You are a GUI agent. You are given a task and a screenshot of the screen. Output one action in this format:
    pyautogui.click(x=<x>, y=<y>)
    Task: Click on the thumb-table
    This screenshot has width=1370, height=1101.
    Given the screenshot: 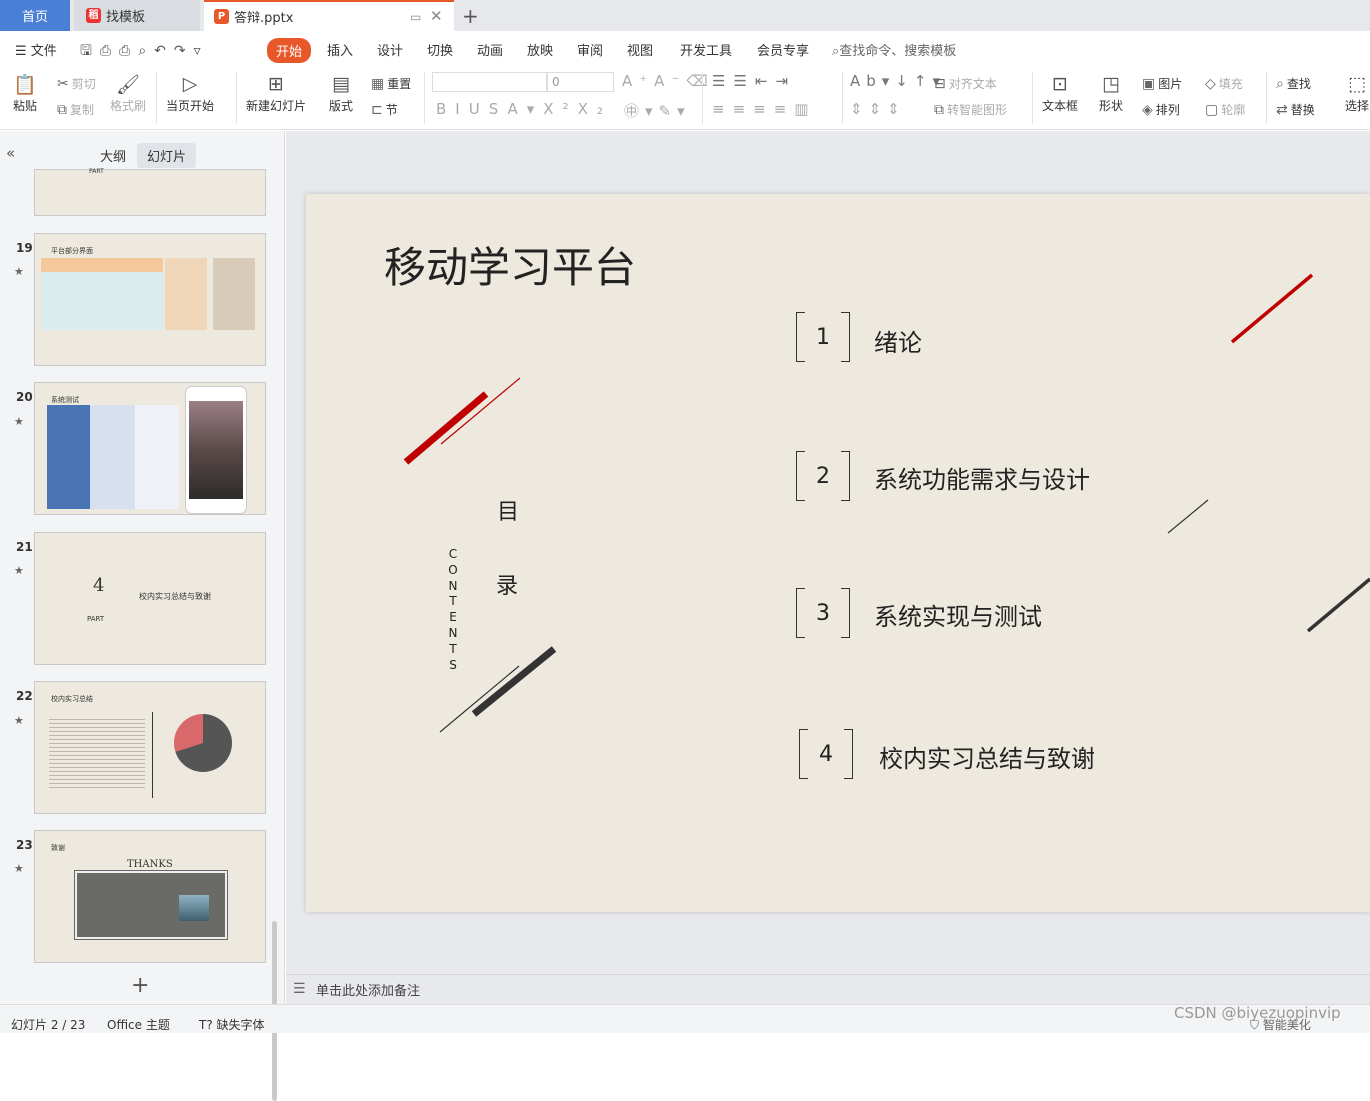 What is the action you would take?
    pyautogui.click(x=113, y=457)
    